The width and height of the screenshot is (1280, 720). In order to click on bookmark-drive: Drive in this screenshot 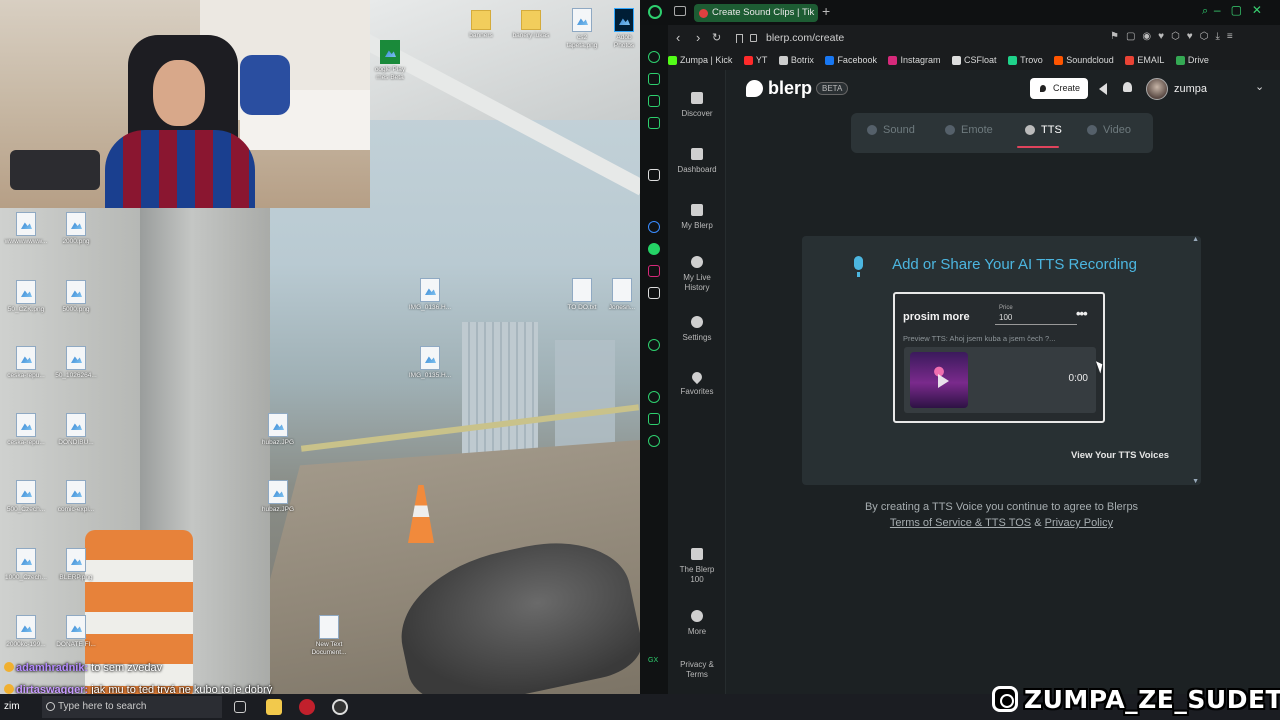, I will do `click(1192, 60)`.